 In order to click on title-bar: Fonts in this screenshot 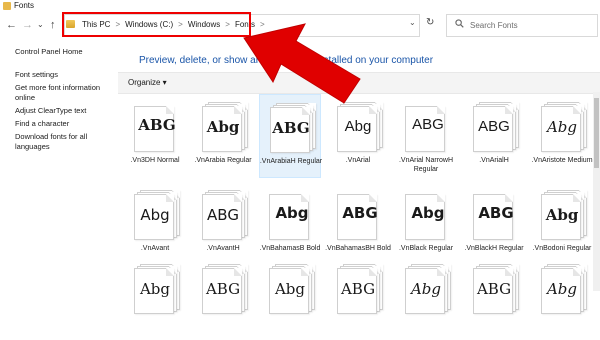, I will do `click(300, 6)`.